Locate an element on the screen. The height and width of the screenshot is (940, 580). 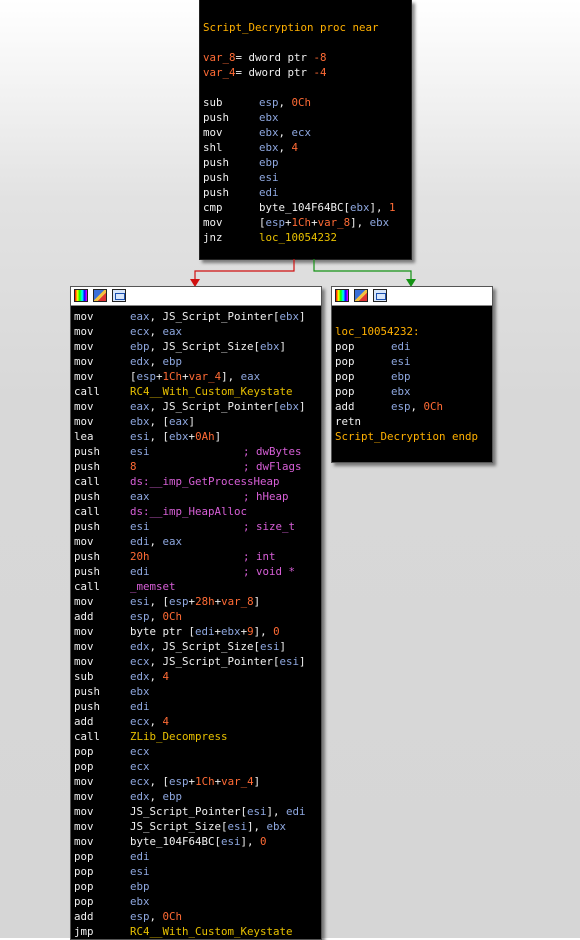
code-line: mov edx, JS_Script_Size[esi] is located at coordinates (197, 646).